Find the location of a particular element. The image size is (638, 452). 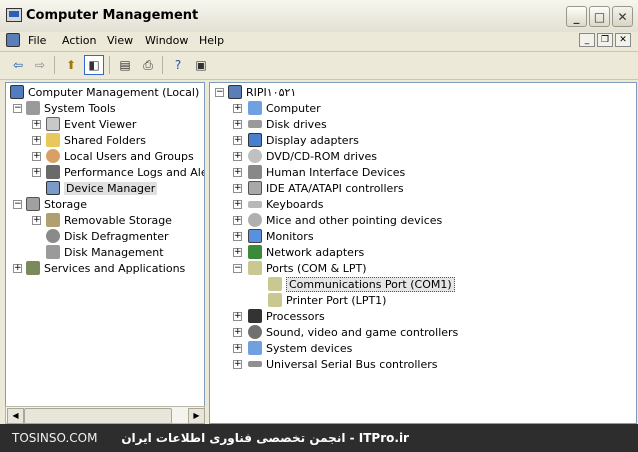

device-tree-root: RIPI۱۰۵۲۱ is located at coordinates (262, 92).